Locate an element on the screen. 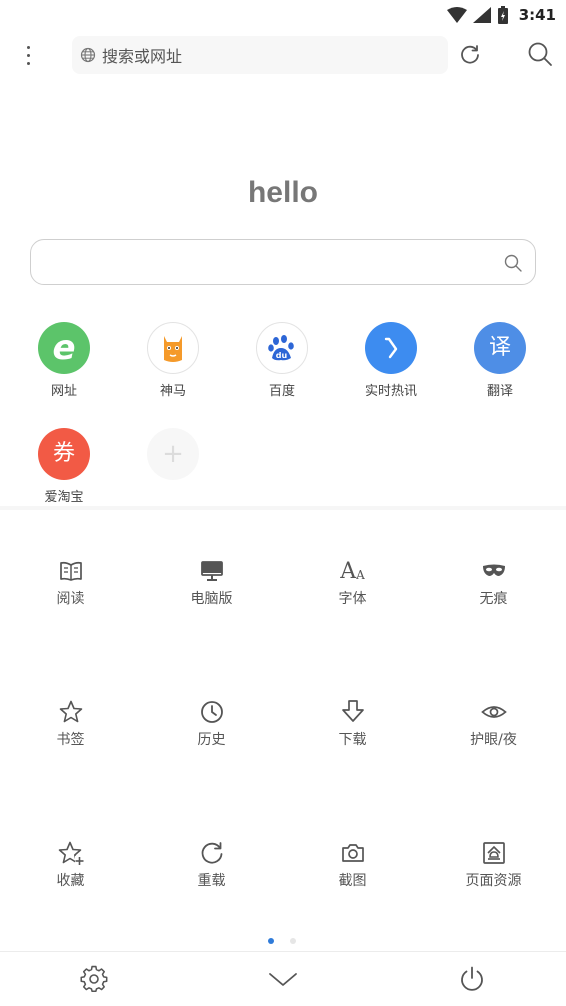  font-icon: AA is located at coordinates (352, 571).